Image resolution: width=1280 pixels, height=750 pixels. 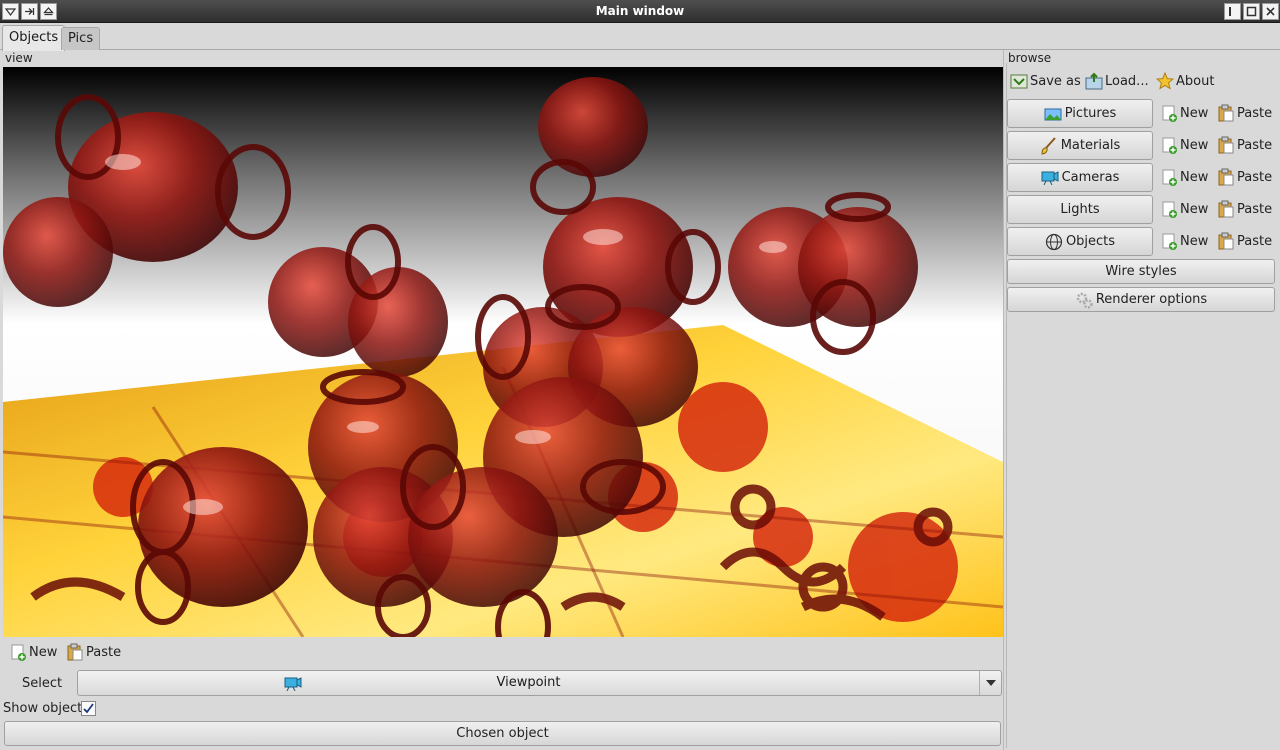 I want to click on about-button: About, so click(x=1185, y=81).